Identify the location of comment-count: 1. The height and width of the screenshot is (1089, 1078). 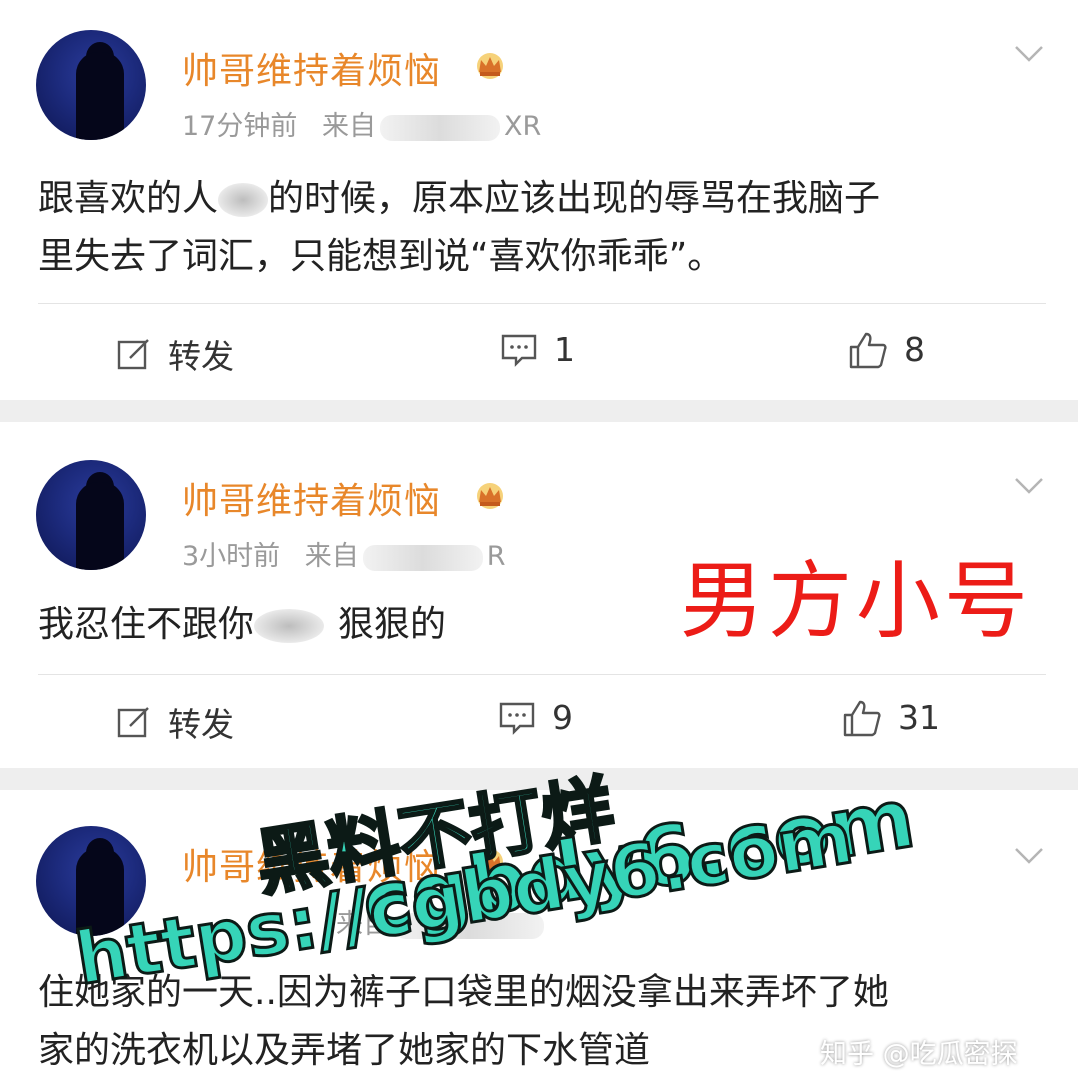
(564, 349).